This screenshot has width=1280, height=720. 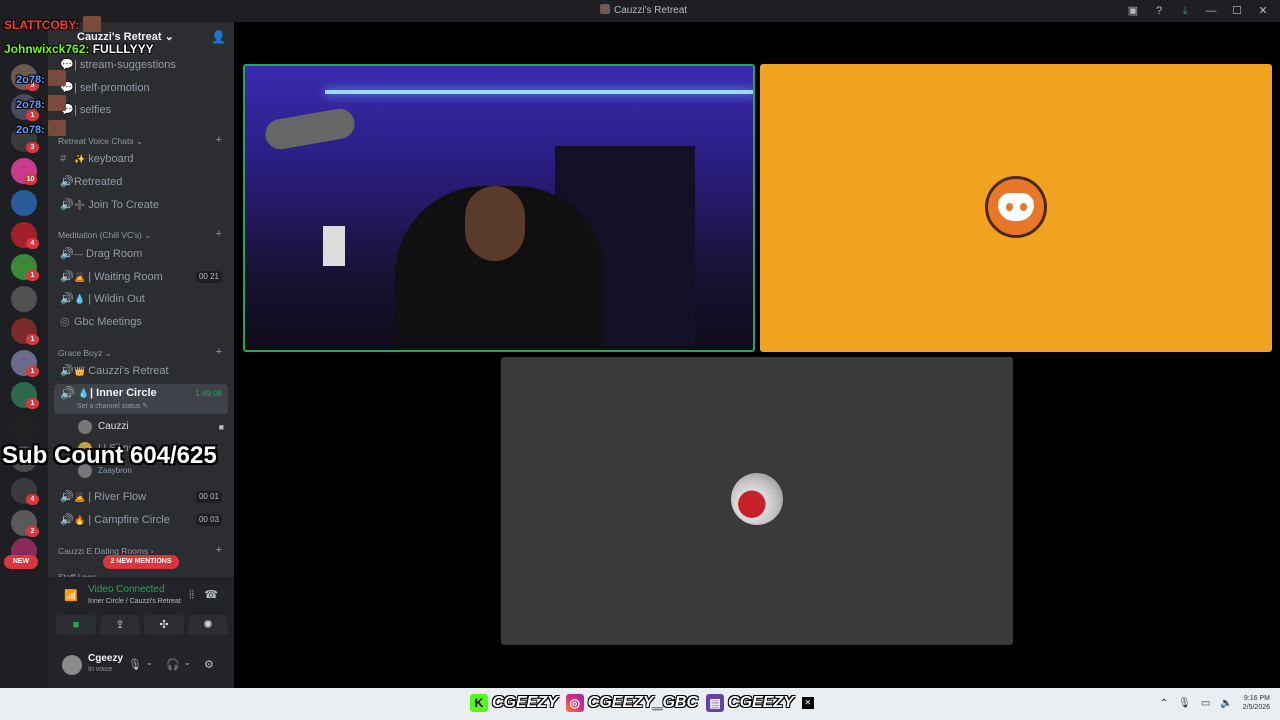 I want to click on eye-right, so click(x=1023, y=207).